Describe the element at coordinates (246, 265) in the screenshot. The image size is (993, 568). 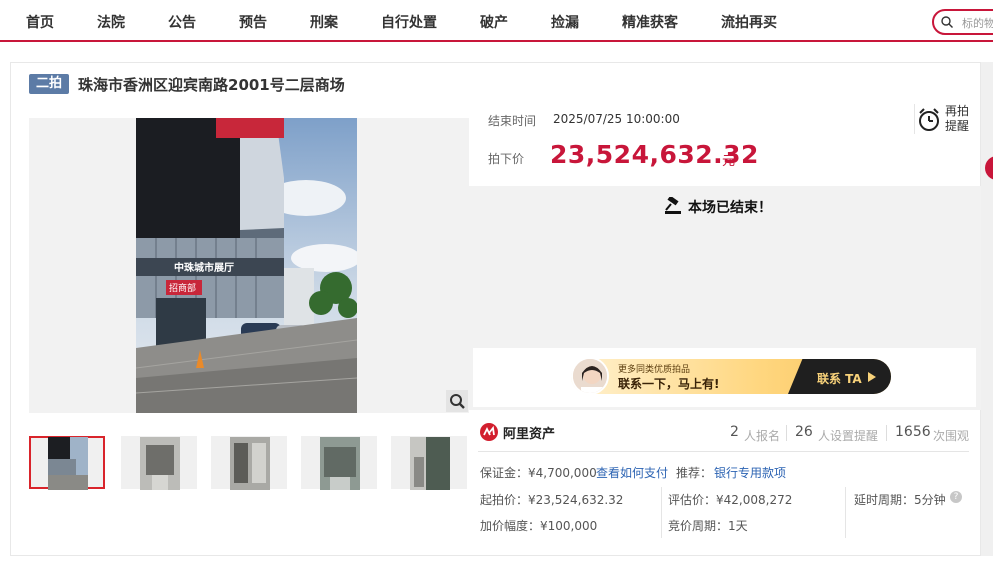
I see `main-photo: 中珠城市展厅 招商部` at that location.